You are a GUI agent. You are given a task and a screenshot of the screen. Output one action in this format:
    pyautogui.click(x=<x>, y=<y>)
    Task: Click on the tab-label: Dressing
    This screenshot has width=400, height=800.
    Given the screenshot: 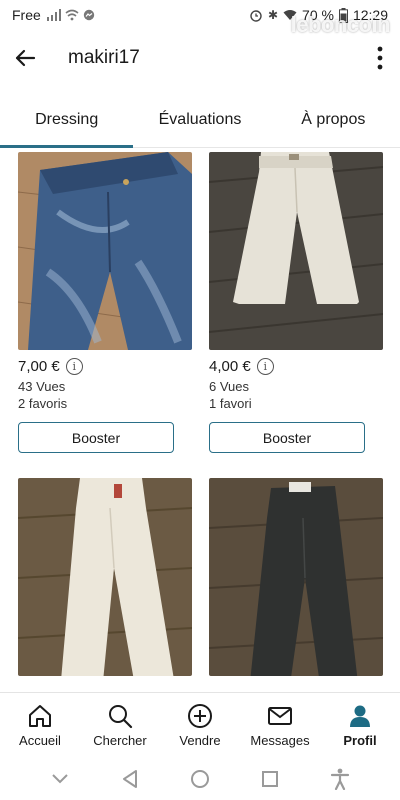 What is the action you would take?
    pyautogui.click(x=67, y=119)
    